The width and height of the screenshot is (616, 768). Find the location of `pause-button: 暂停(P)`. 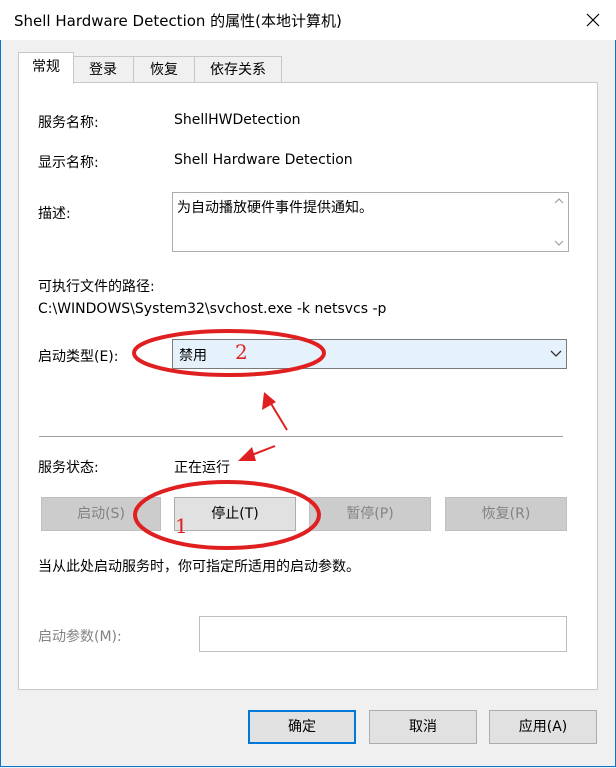

pause-button: 暂停(P) is located at coordinates (370, 514).